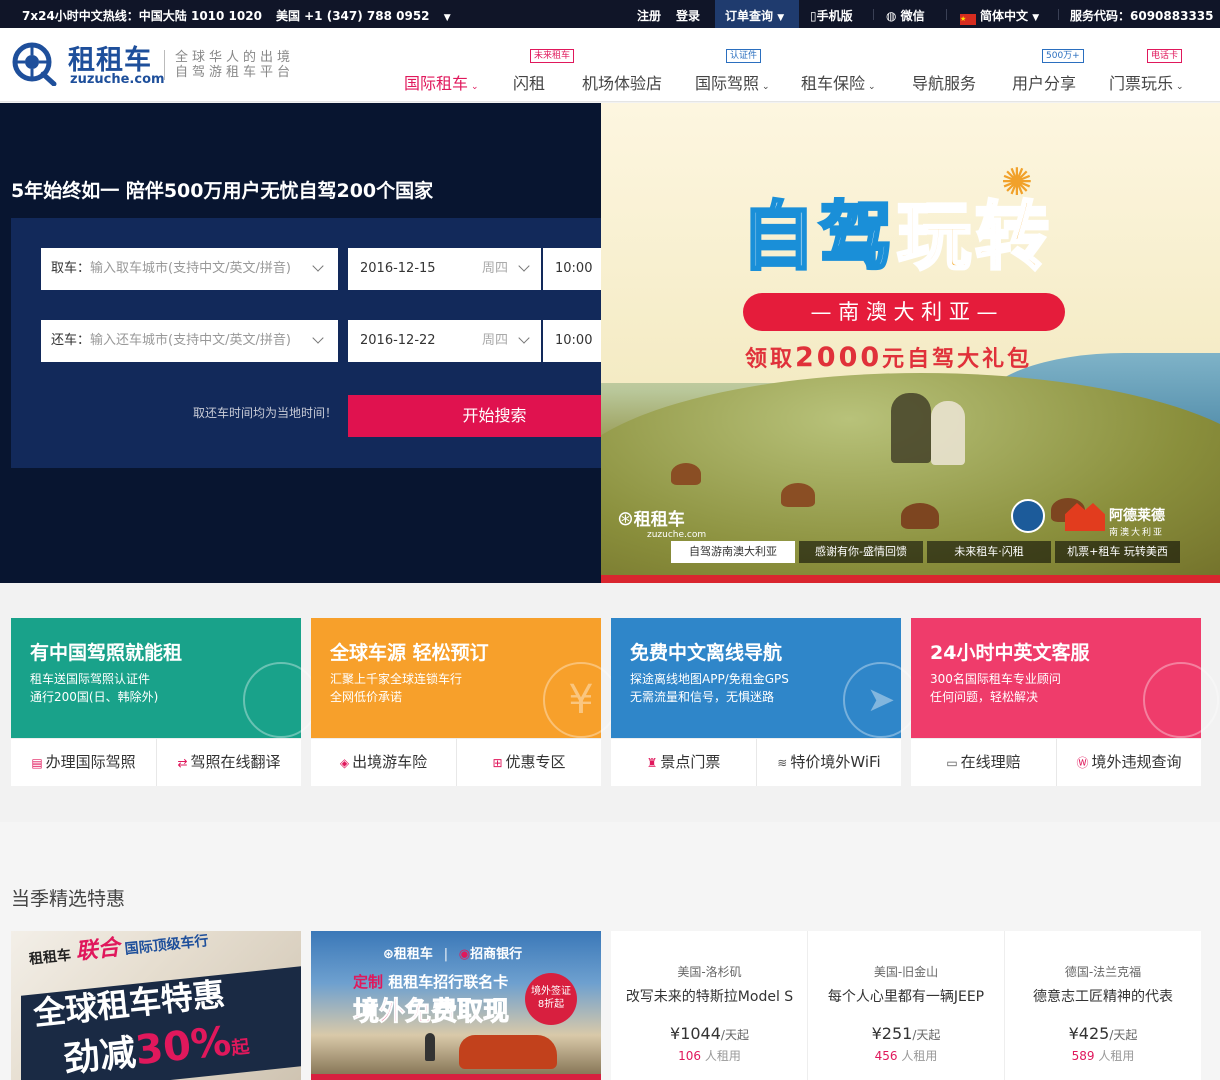  Describe the element at coordinates (456, 1005) in the screenshot. I see `promo-credit-card: ⊛租租车 | ◉招商银行 定制 租租车招行联名卡 境外免费取现 境外签证 8折起` at that location.